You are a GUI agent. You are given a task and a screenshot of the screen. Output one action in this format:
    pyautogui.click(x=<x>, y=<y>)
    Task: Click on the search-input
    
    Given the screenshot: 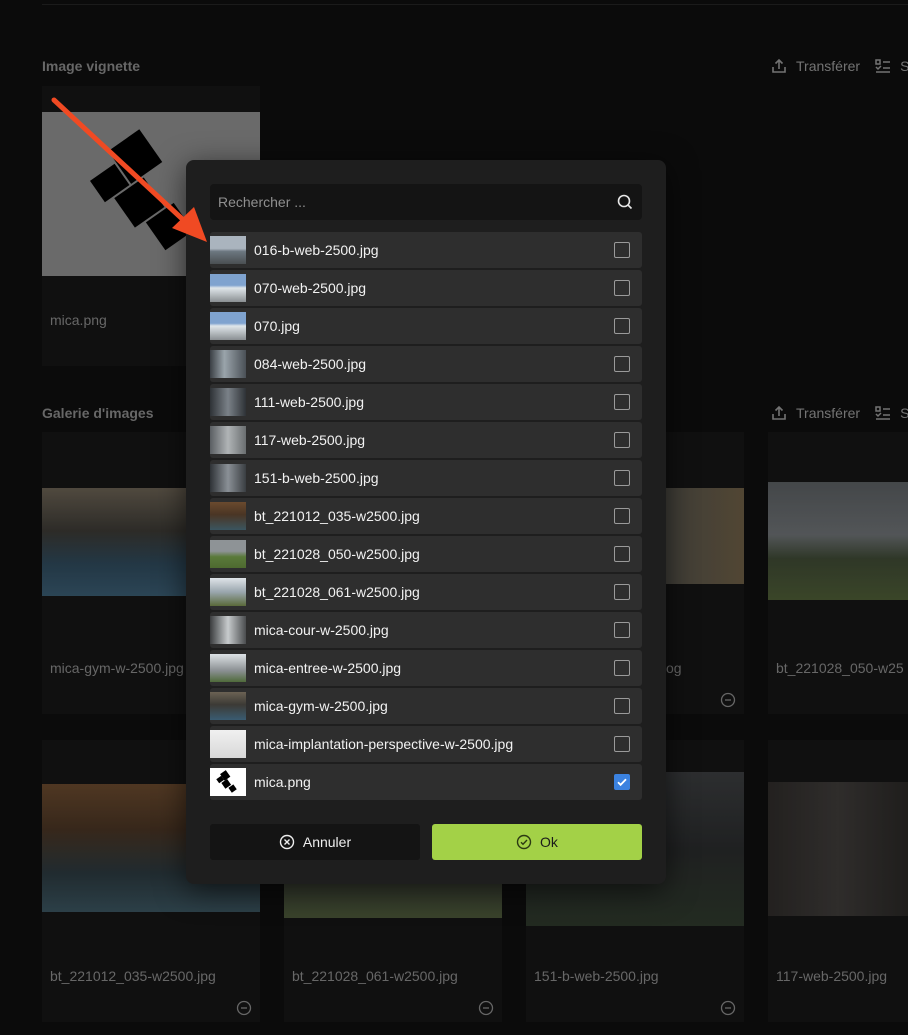 What is the action you would take?
    pyautogui.click(x=405, y=202)
    